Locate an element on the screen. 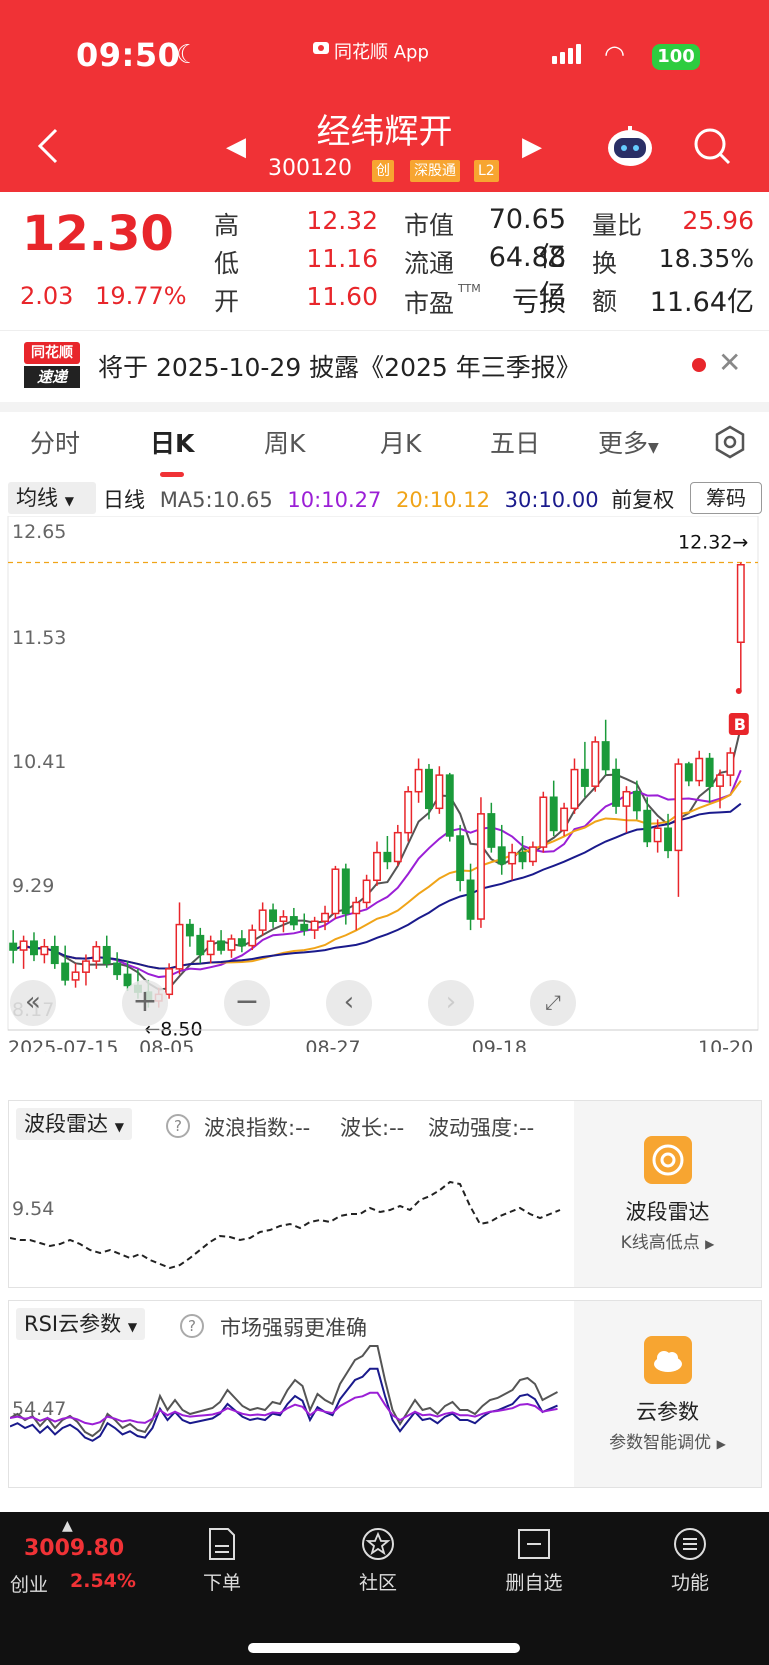 This screenshot has height=1665, width=769. adjust-label: 前复权 is located at coordinates (642, 500).